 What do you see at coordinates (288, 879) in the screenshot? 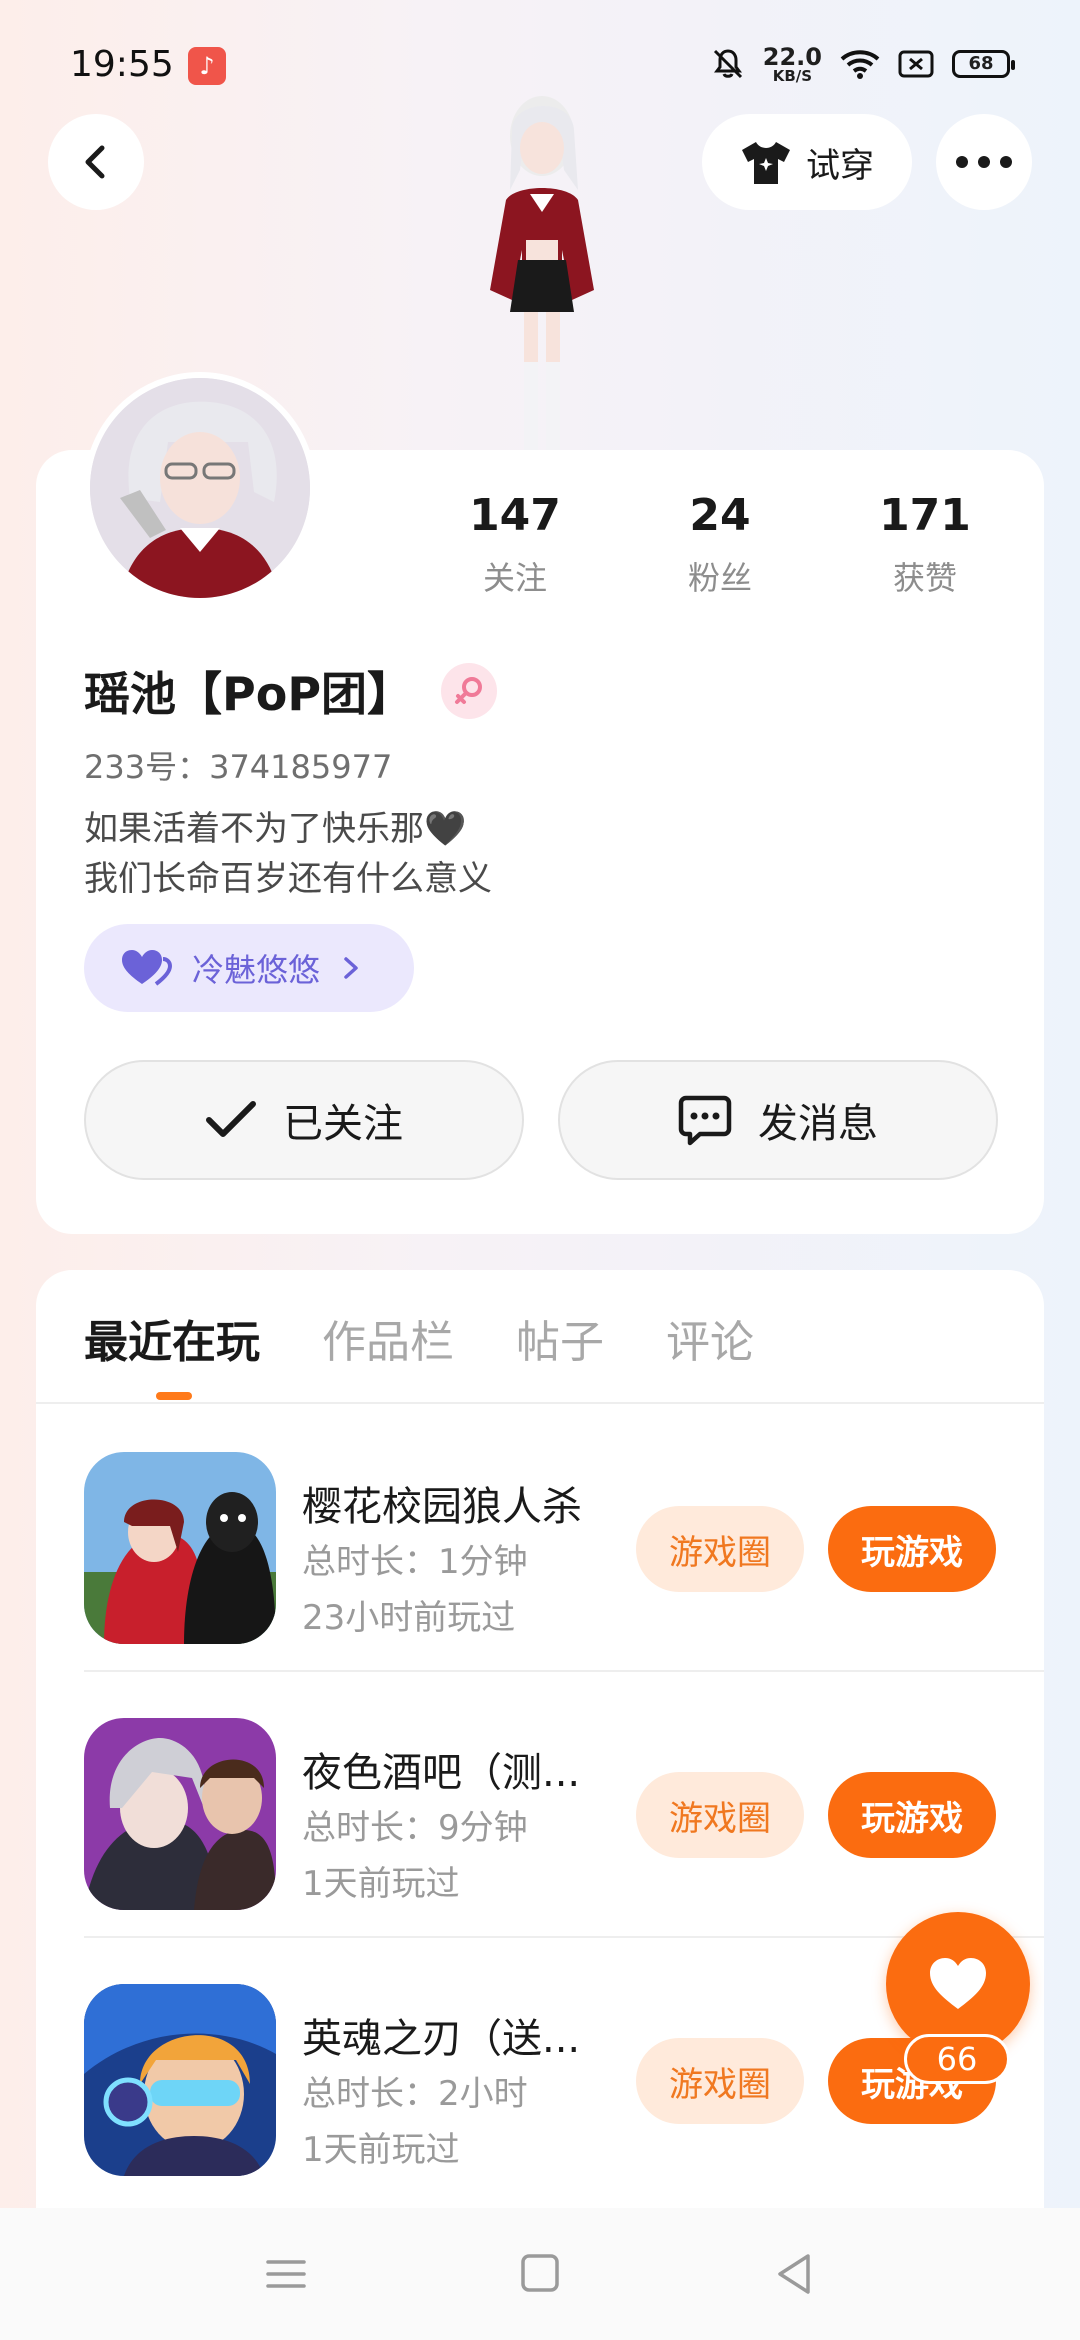
I see `bio-line-2: 我们长命百岁还有什么意义` at bounding box center [288, 879].